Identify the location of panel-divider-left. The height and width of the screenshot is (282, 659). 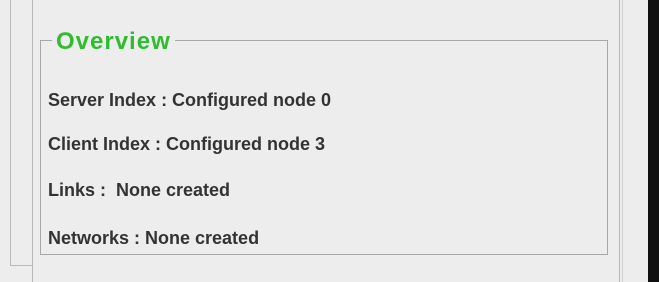
(10, 133).